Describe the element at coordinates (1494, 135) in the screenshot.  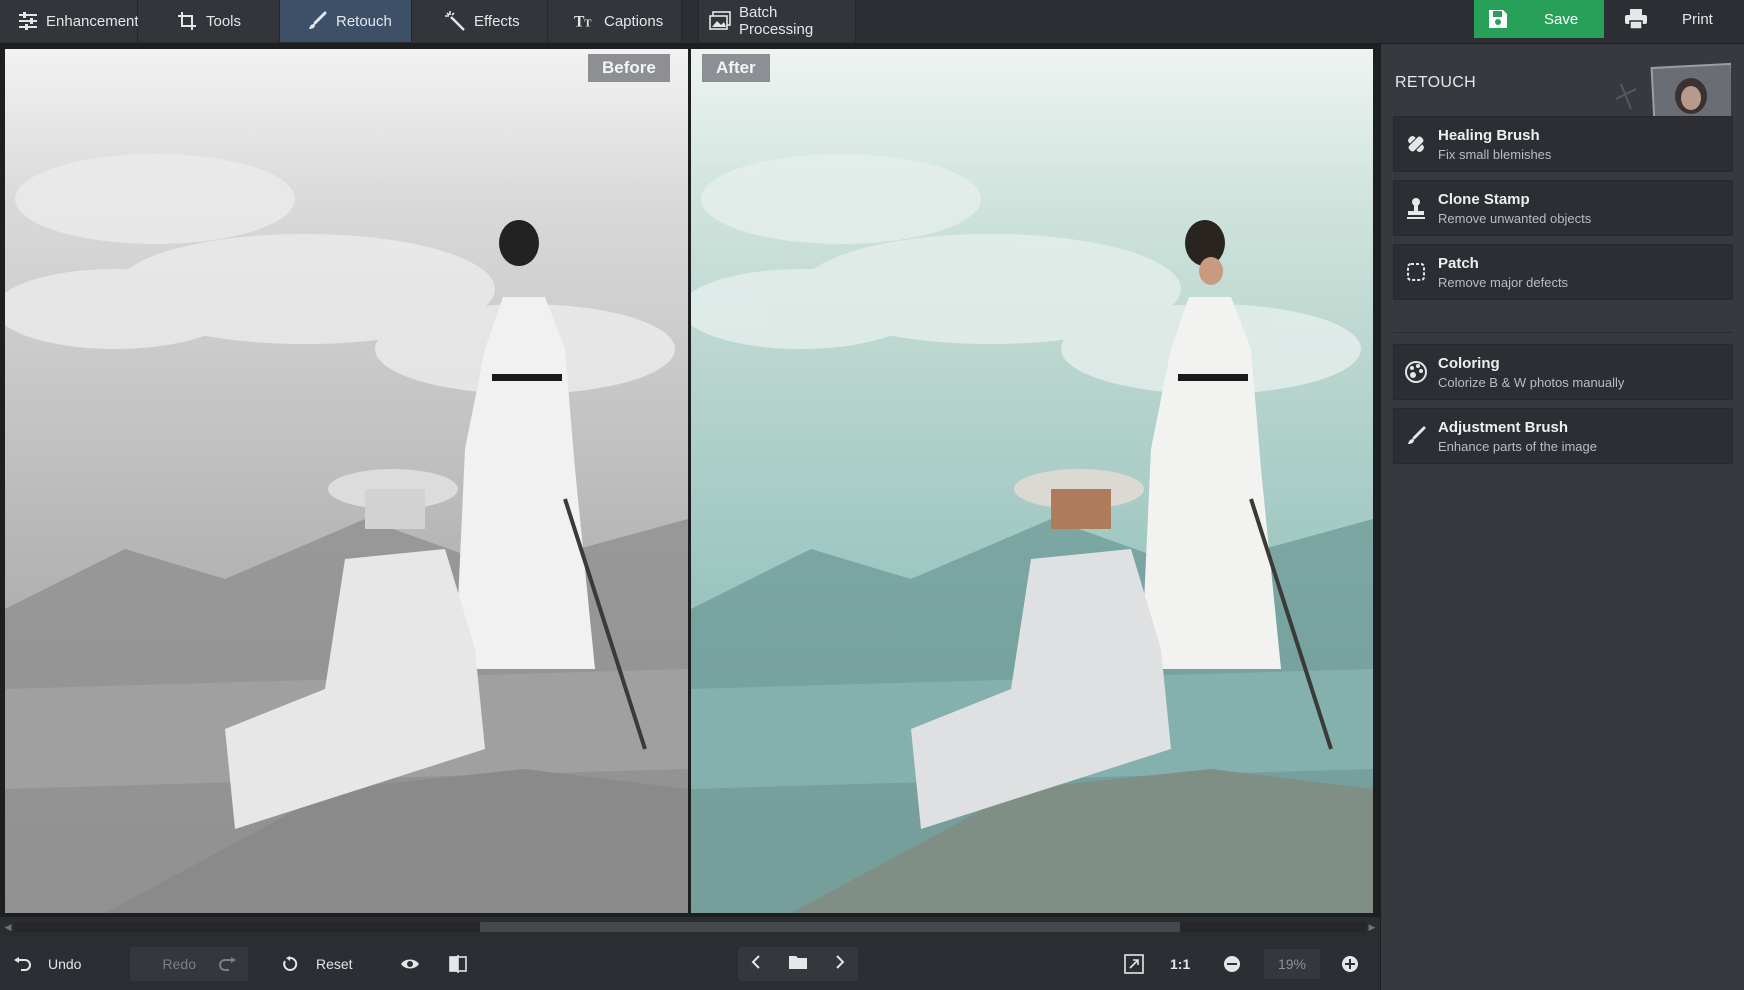
I see `tool-name: Healing Brush` at that location.